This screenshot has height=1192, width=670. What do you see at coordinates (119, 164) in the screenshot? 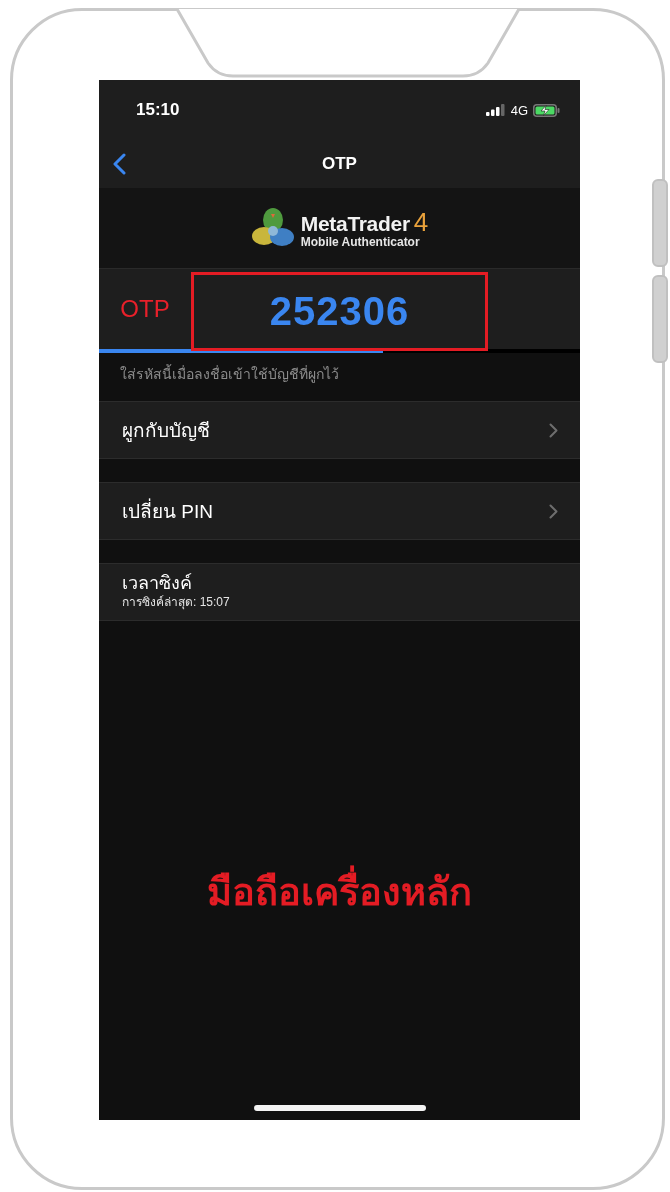
I see `back-icon` at bounding box center [119, 164].